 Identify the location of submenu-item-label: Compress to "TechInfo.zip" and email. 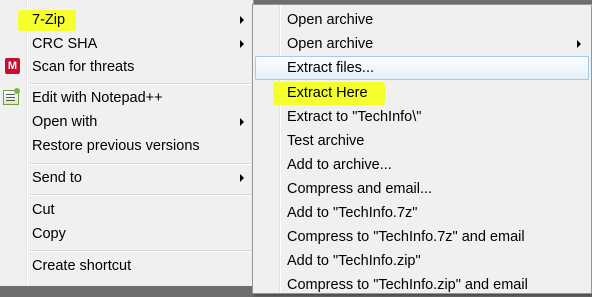
(407, 285).